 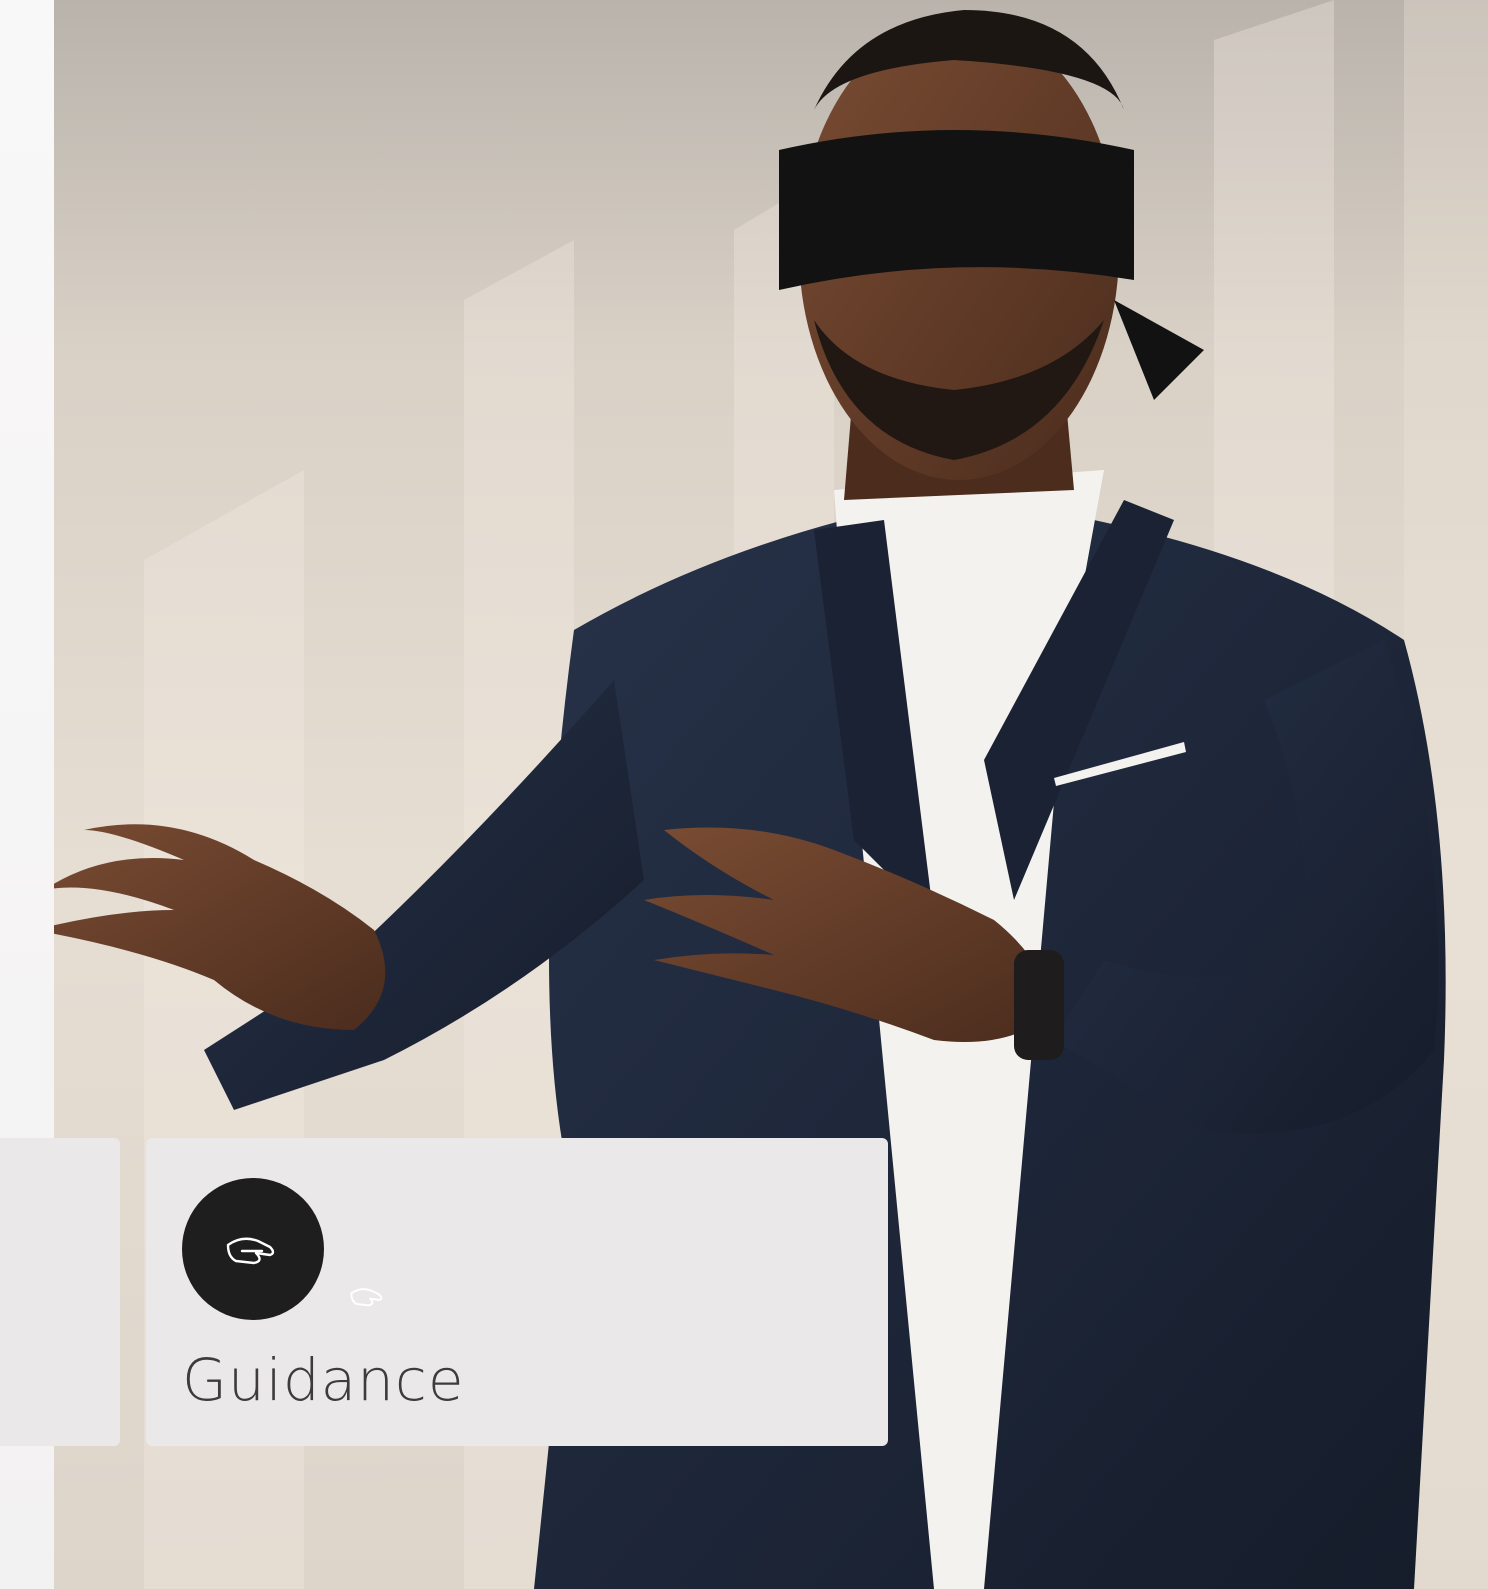 I want to click on helping-hand-icon, so click(x=250, y=1251).